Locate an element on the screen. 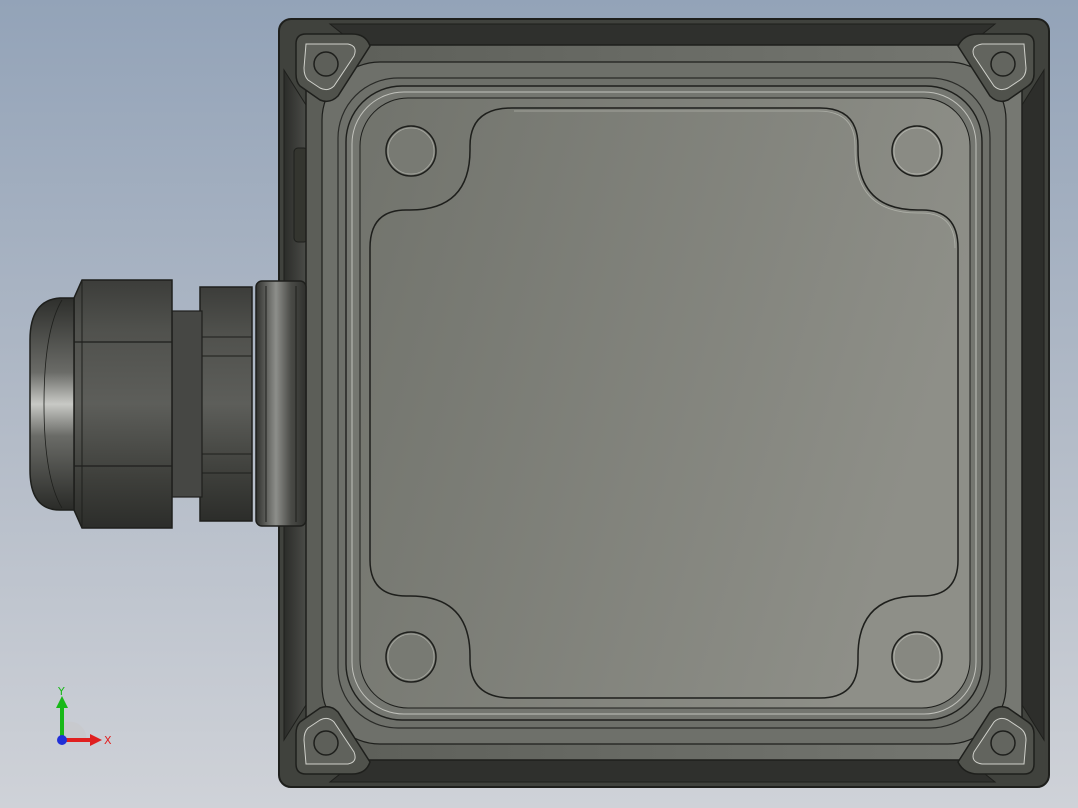 This screenshot has height=808, width=1078. lid-screw-bottom-left is located at coordinates (411, 657).